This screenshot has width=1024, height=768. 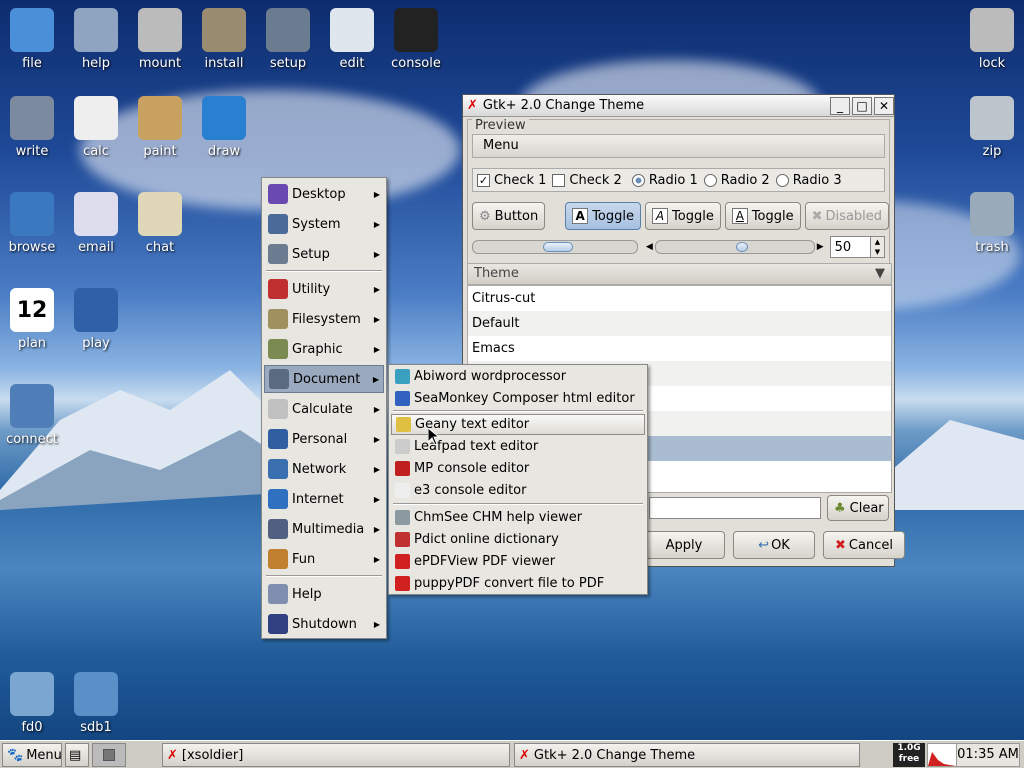 I want to click on pager-workspace, so click(x=109, y=755).